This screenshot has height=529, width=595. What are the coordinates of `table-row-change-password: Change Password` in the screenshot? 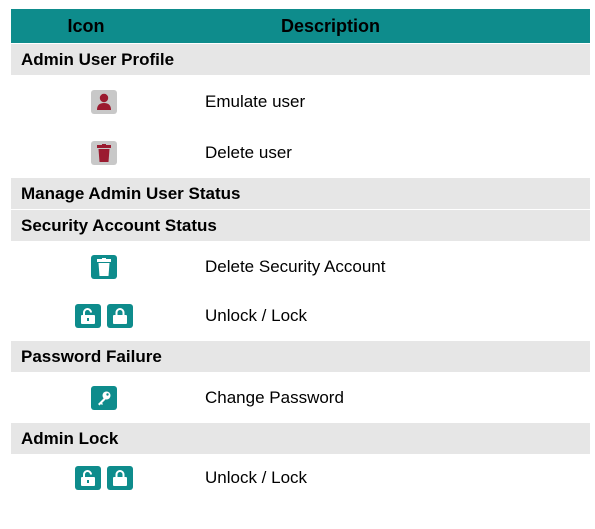 It's located at (300, 397).